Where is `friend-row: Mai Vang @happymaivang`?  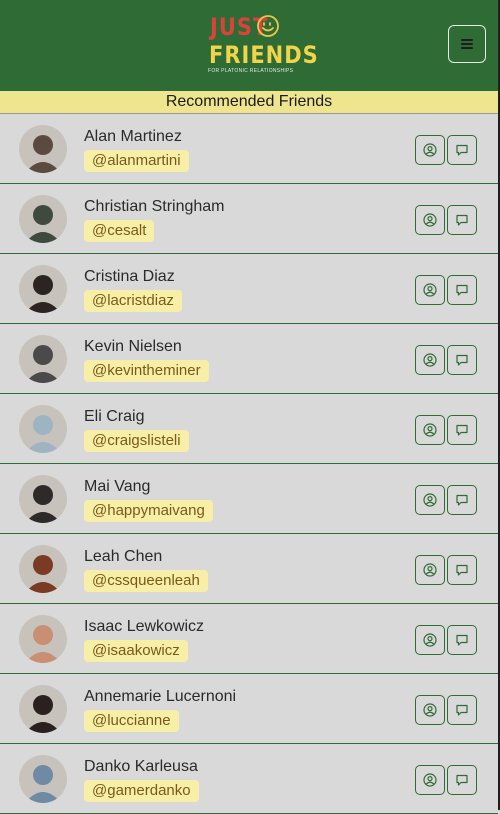 friend-row: Mai Vang @happymaivang is located at coordinates (249, 499).